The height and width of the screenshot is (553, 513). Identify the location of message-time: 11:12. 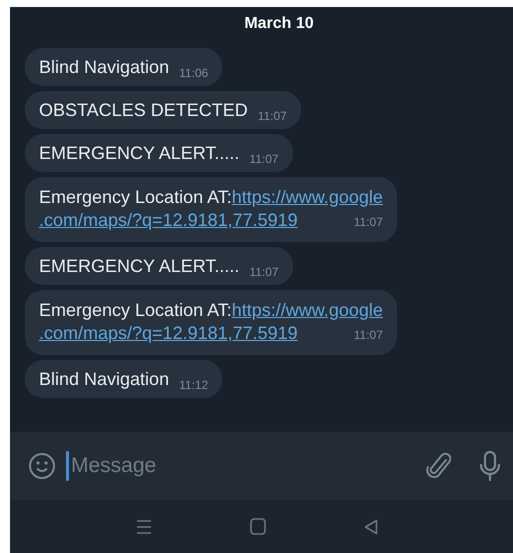
(193, 385).